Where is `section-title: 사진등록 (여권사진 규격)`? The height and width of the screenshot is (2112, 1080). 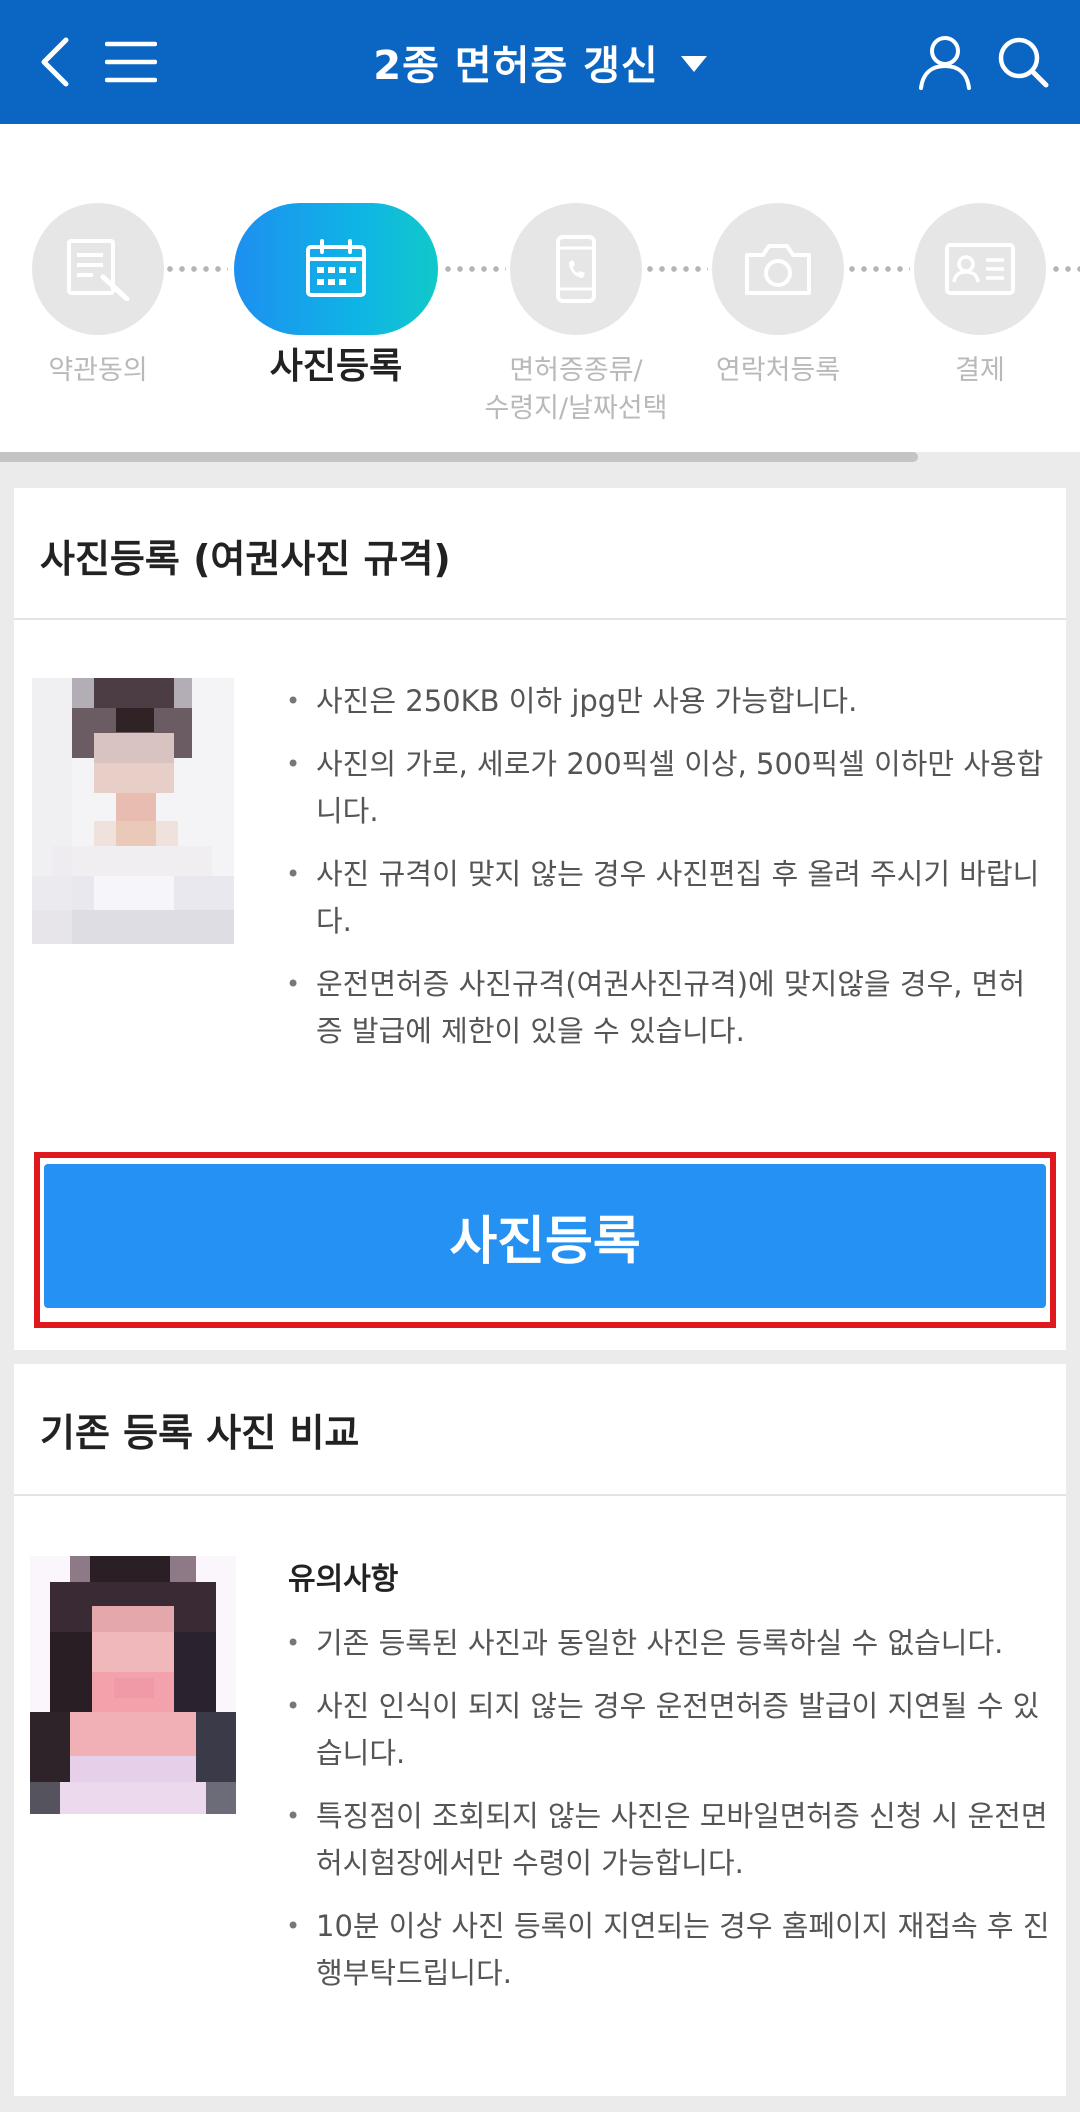
section-title: 사진등록 (여권사진 규격) is located at coordinates (245, 559).